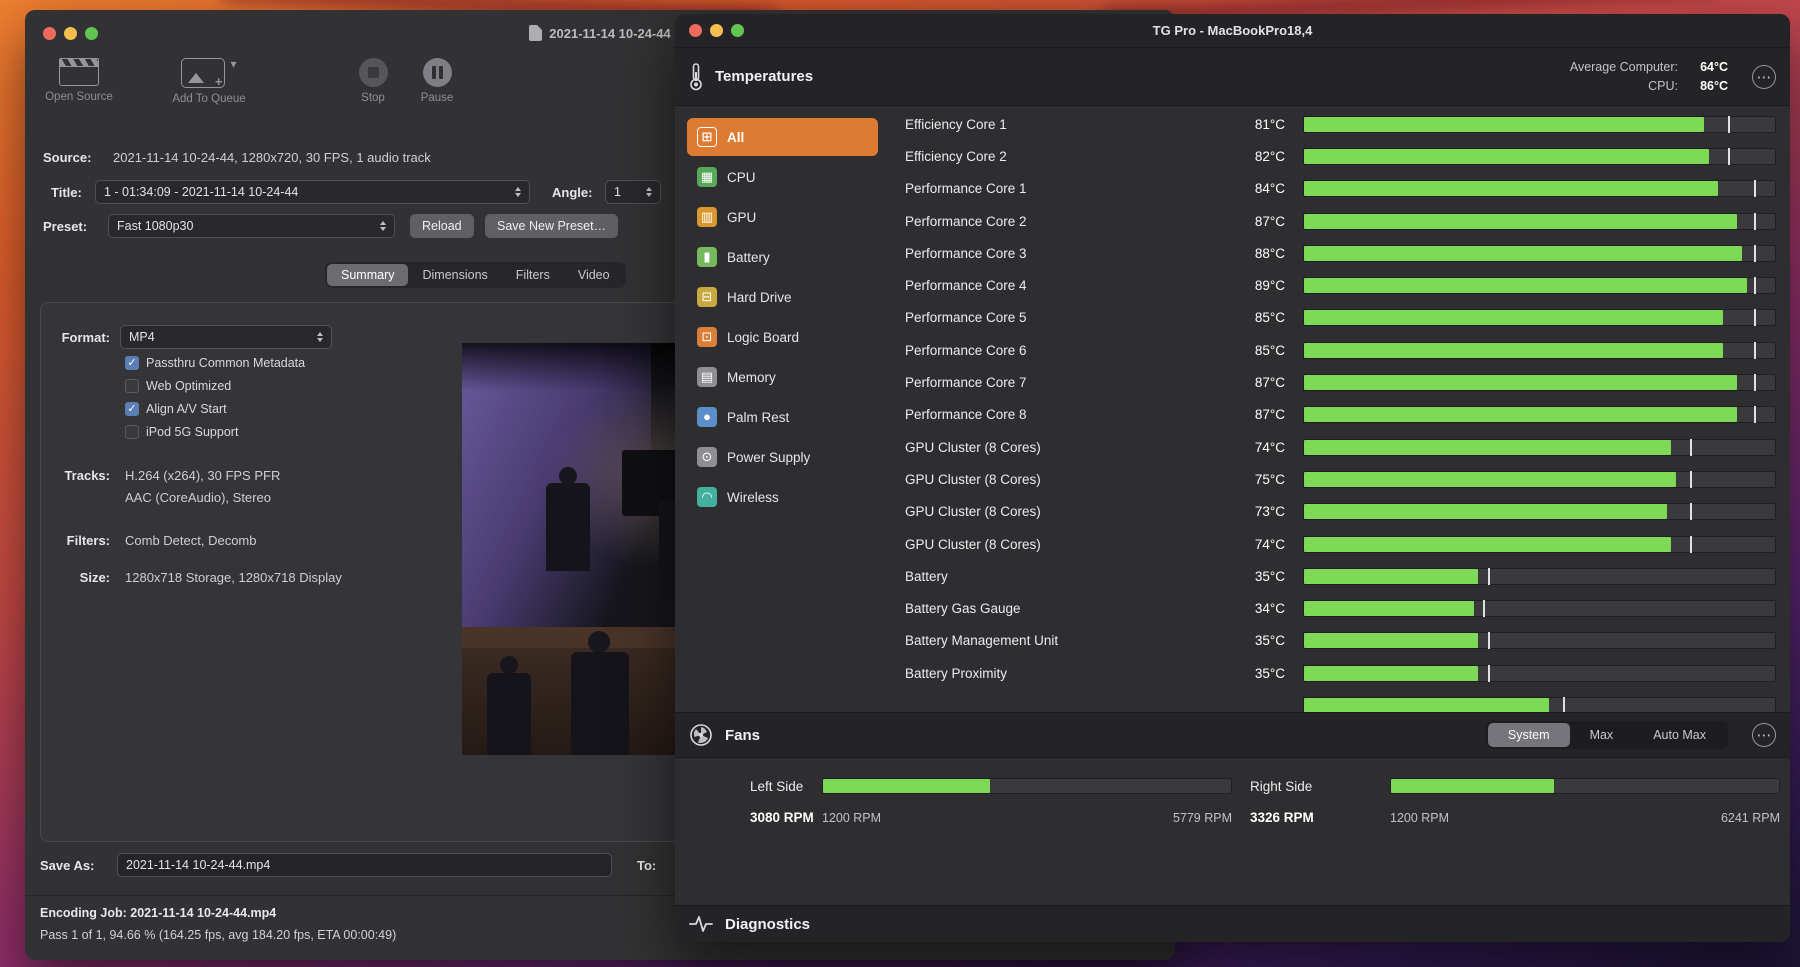 The image size is (1800, 967). I want to click on close-button, so click(695, 30).